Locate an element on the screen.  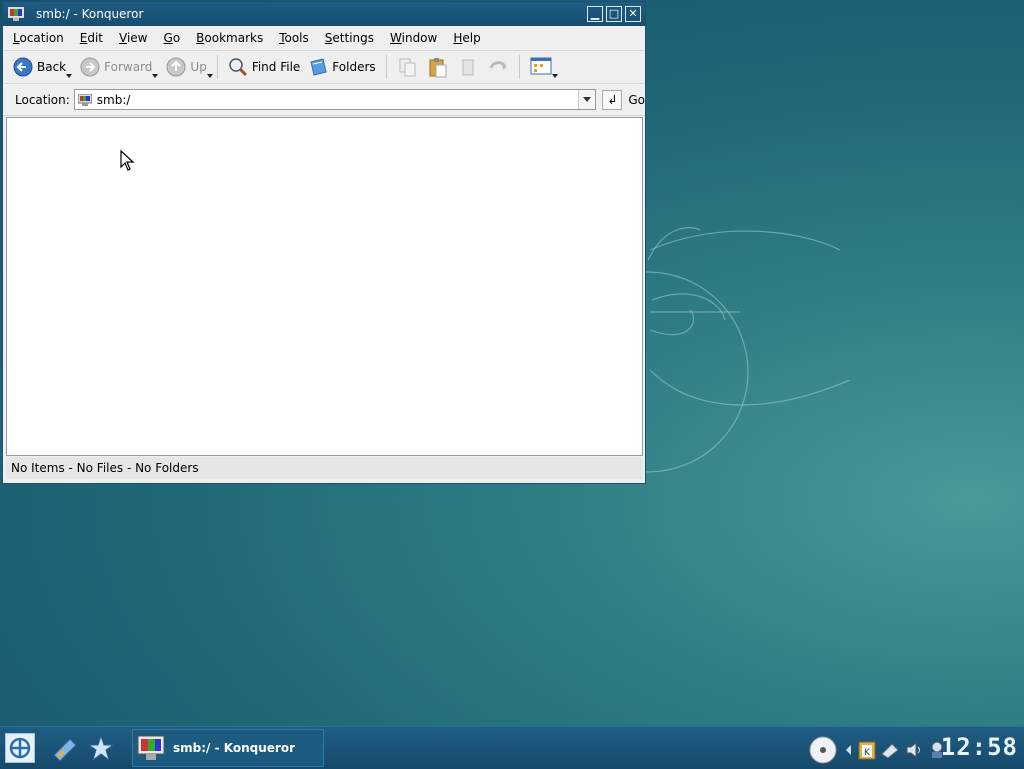
konqueror-app-icon is located at coordinates (16, 14).